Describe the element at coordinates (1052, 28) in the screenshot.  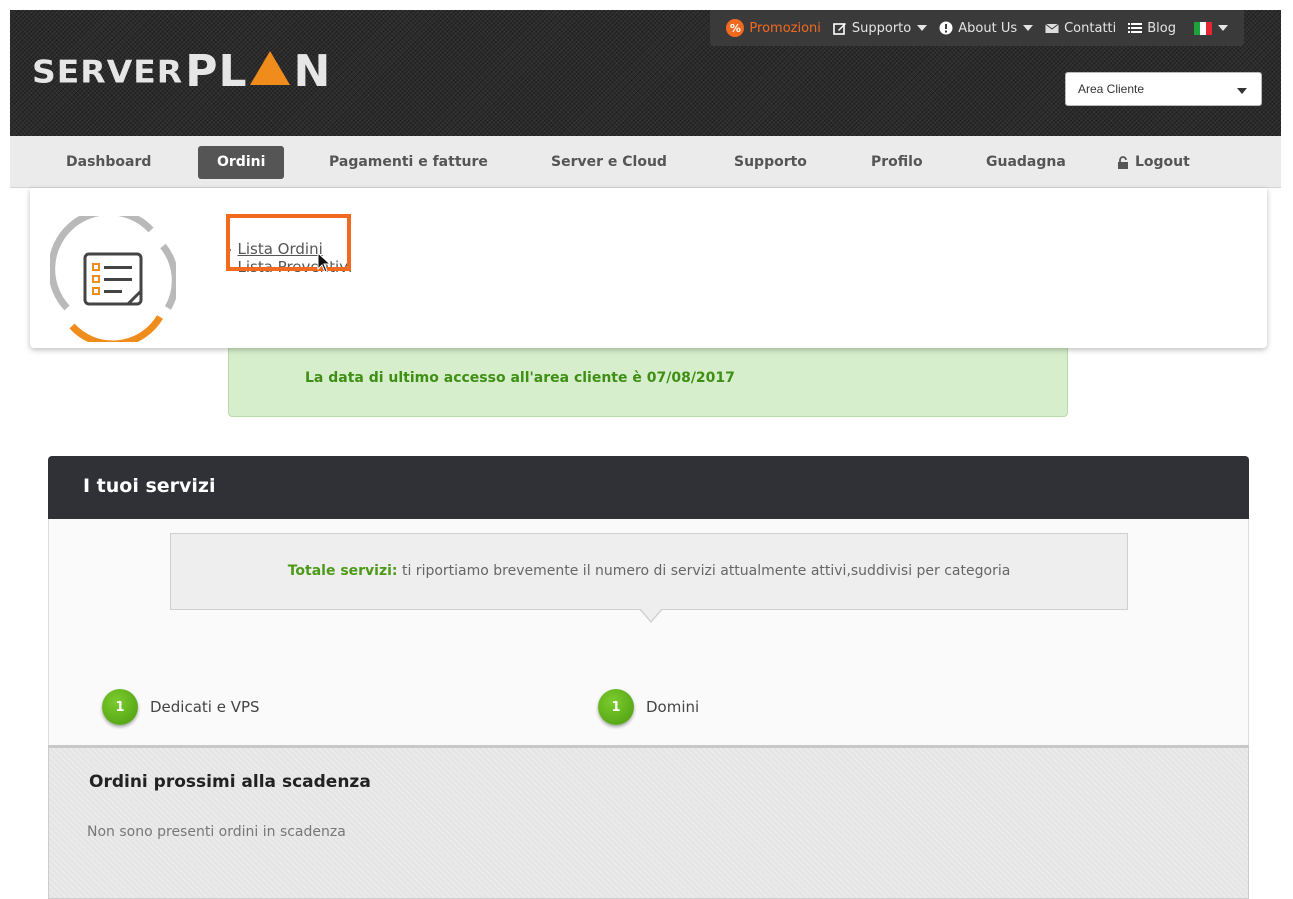
I see `envelope-icon` at that location.